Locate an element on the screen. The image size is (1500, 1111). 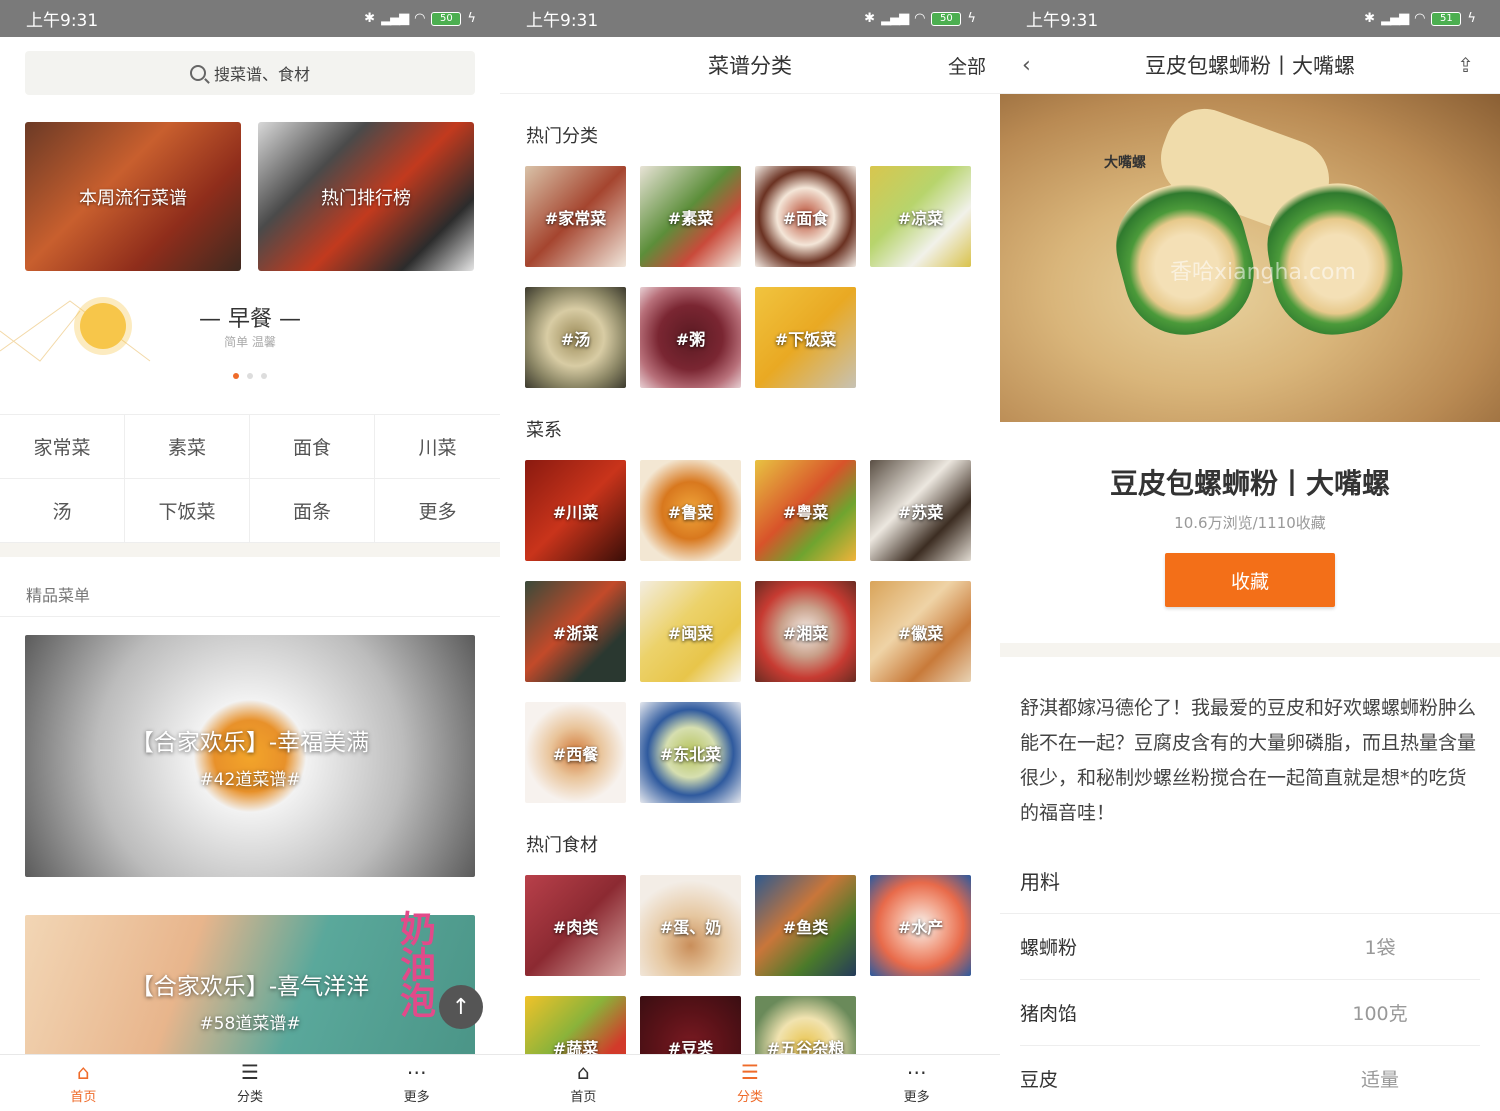
ingredients-title: 用料 is located at coordinates (1040, 882).